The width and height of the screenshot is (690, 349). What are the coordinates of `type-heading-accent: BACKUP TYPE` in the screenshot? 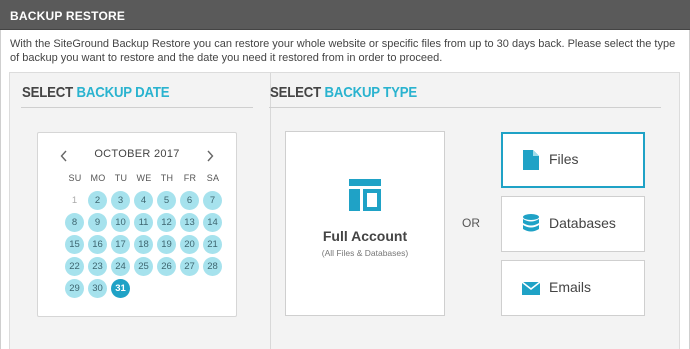 It's located at (371, 92).